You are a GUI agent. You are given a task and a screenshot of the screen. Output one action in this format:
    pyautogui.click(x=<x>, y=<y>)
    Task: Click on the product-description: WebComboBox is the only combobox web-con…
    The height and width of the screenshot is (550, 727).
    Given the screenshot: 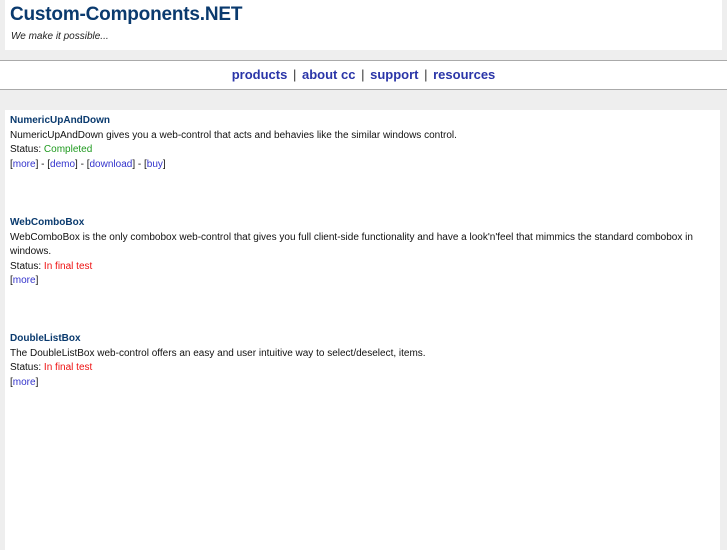 What is the action you would take?
    pyautogui.click(x=351, y=244)
    